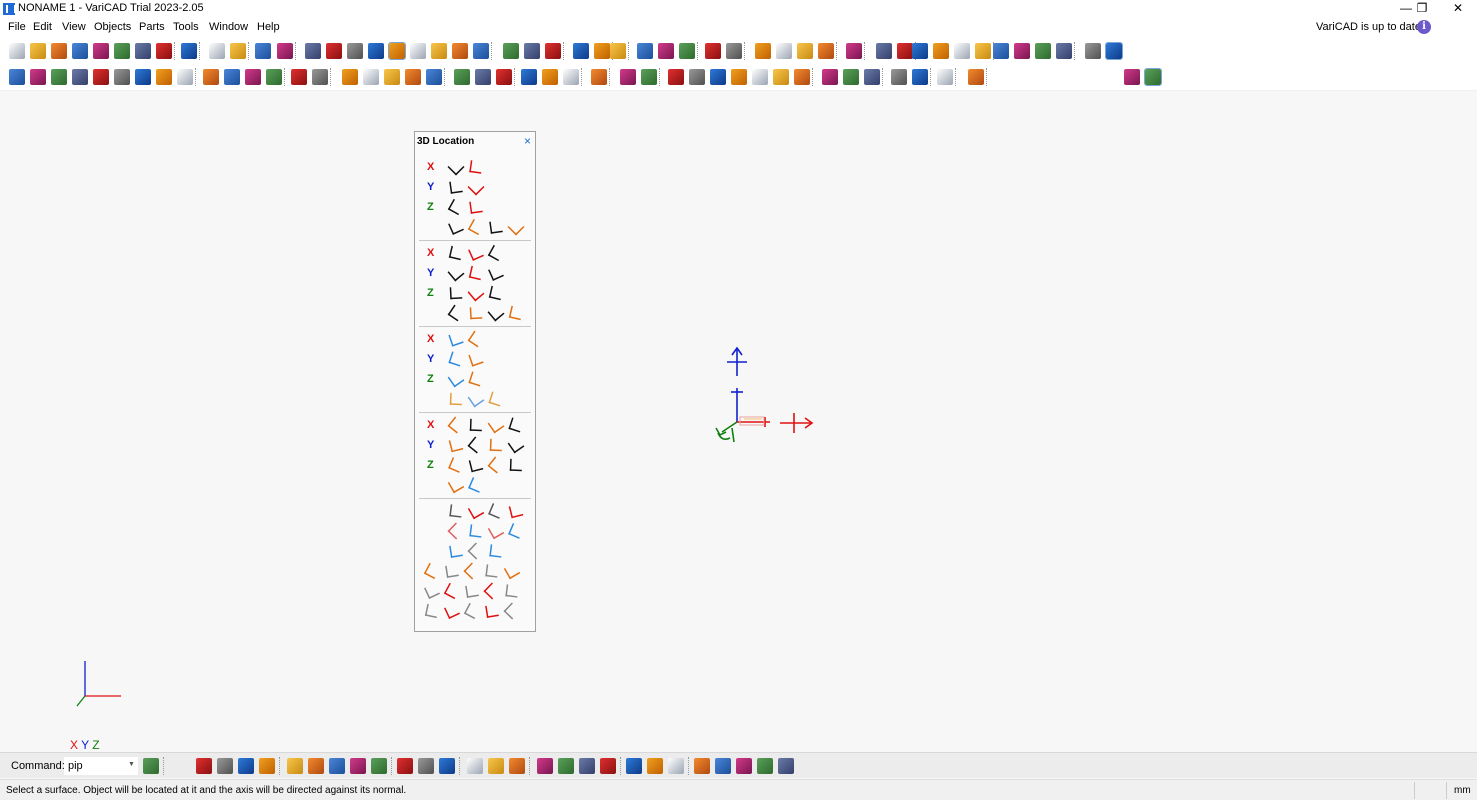 This screenshot has height=800, width=1477. Describe the element at coordinates (228, 27) in the screenshot. I see `menu-window: Window` at that location.